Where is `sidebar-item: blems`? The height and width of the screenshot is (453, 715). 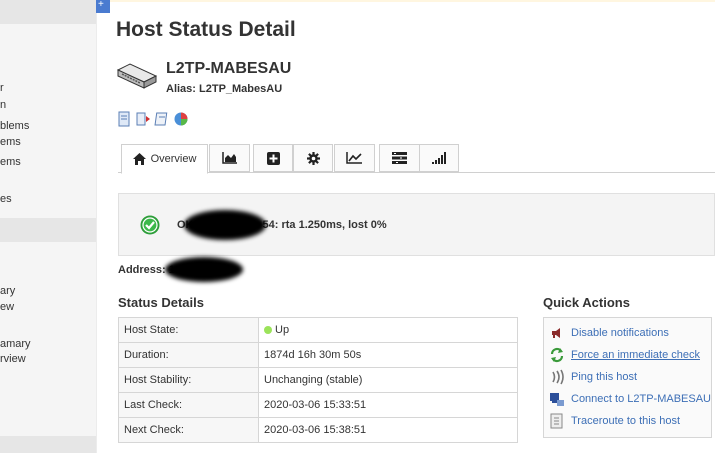 sidebar-item: blems is located at coordinates (14, 126).